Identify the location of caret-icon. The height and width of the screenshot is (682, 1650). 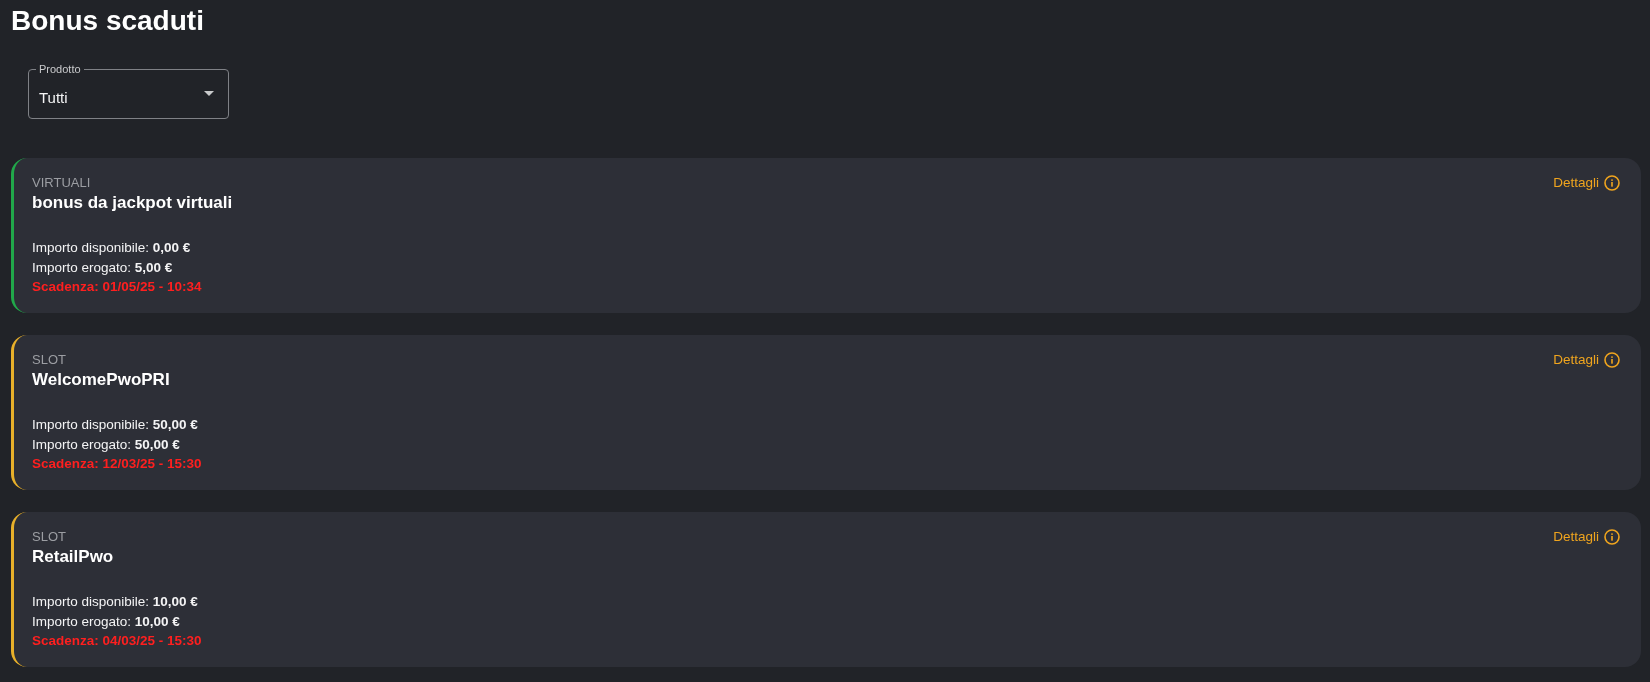
(209, 93).